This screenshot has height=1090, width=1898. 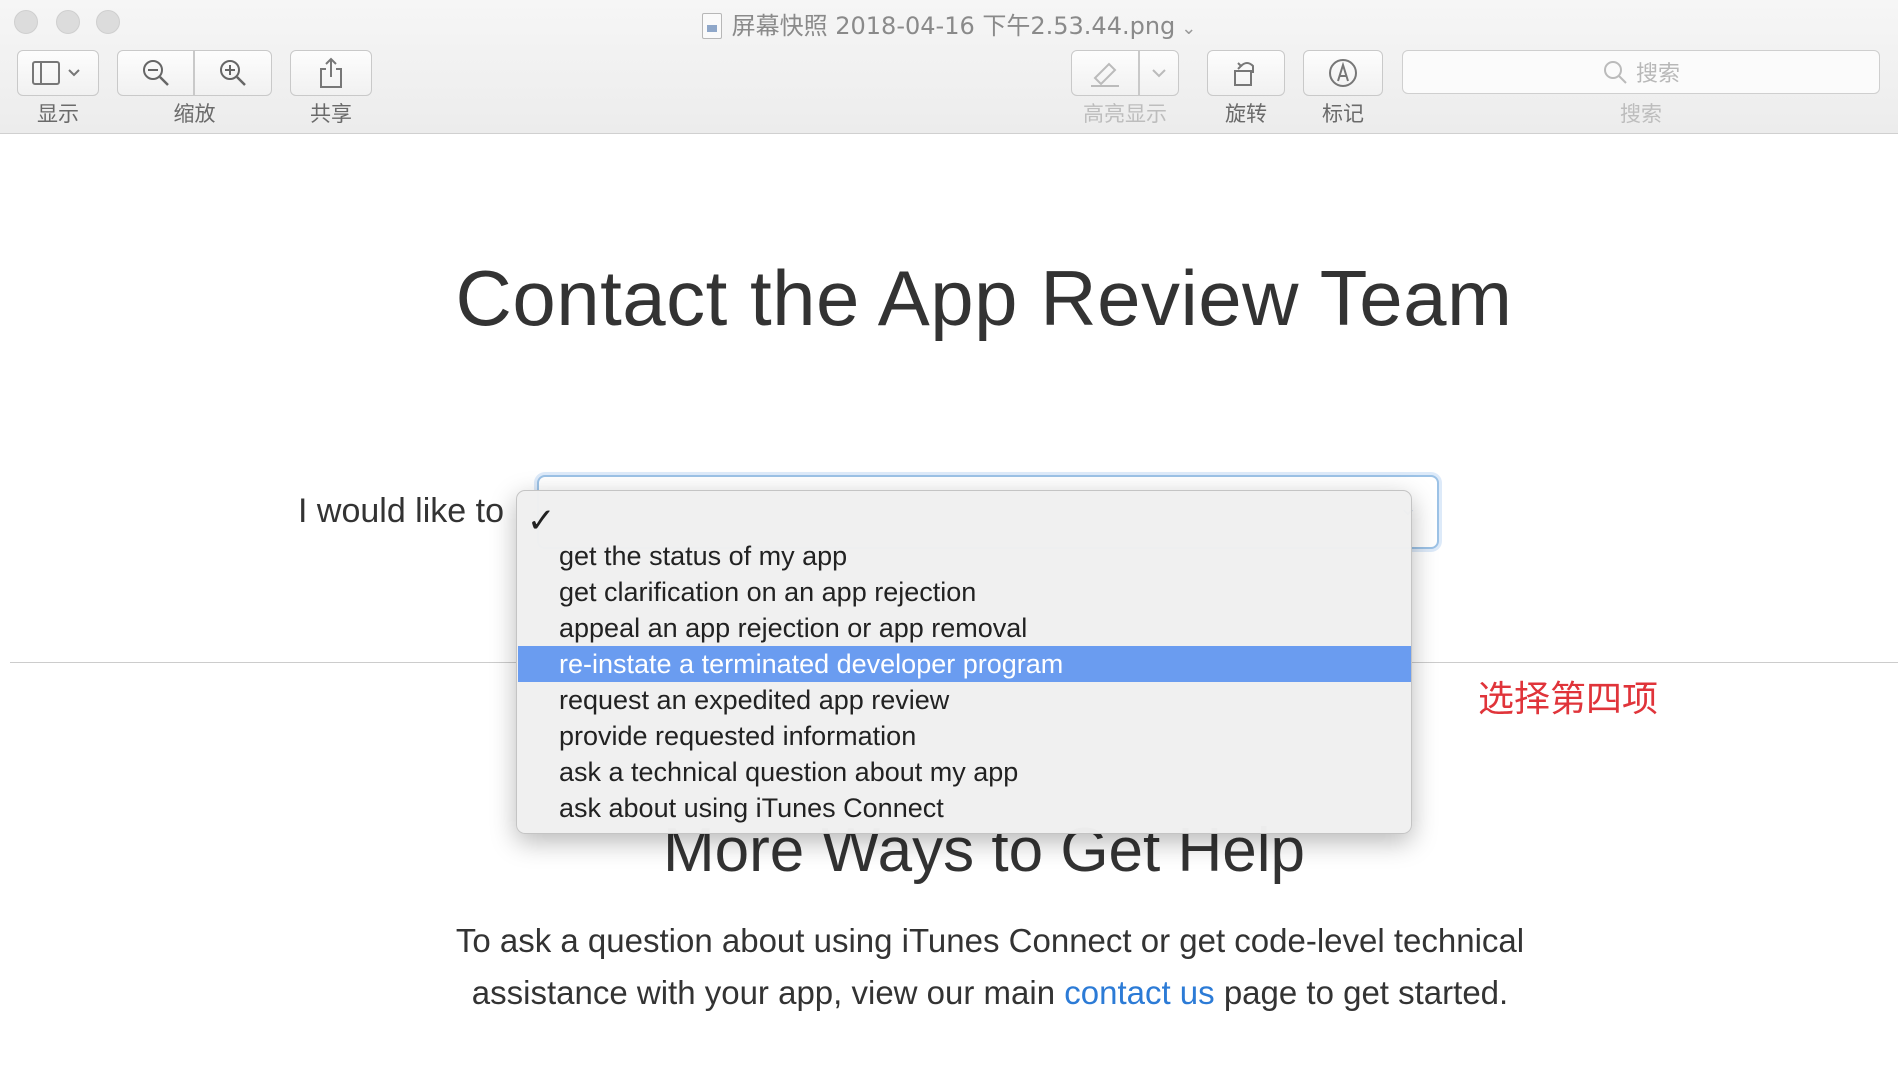 I want to click on window-title: 屏幕快照 2018-04-16 下午2.53.44.png ⌄, so click(x=949, y=23).